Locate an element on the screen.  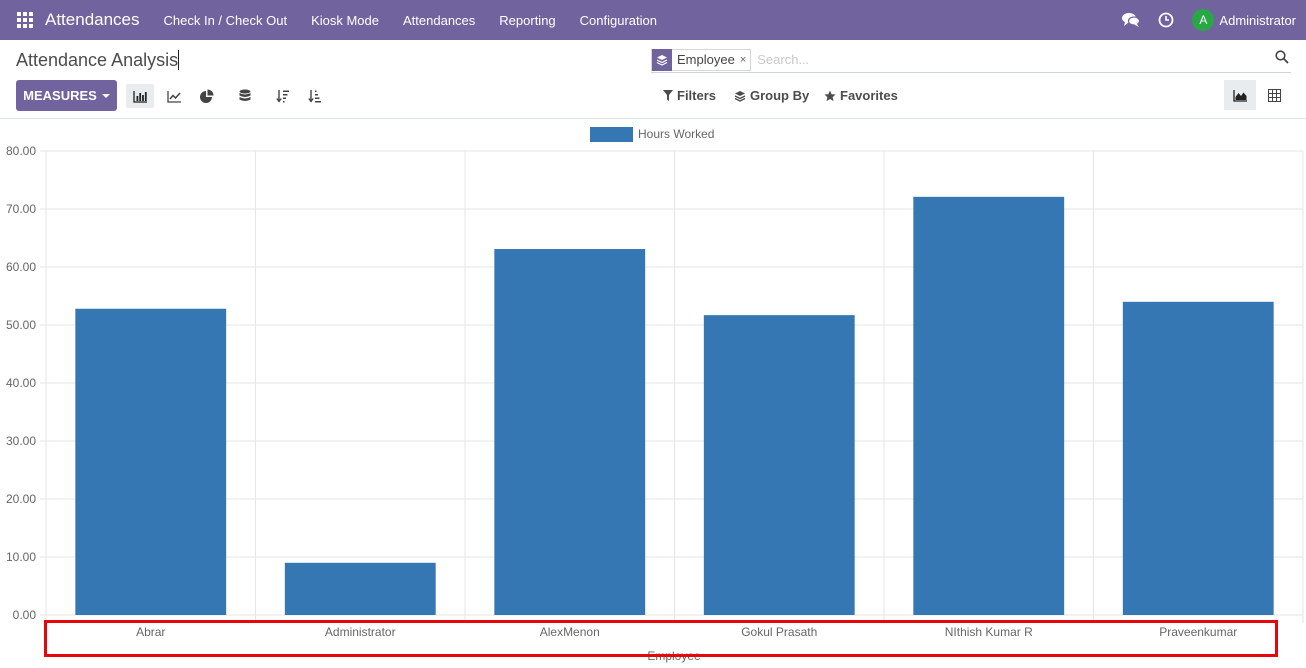
x-tick-label: Administrator is located at coordinates (360, 632).